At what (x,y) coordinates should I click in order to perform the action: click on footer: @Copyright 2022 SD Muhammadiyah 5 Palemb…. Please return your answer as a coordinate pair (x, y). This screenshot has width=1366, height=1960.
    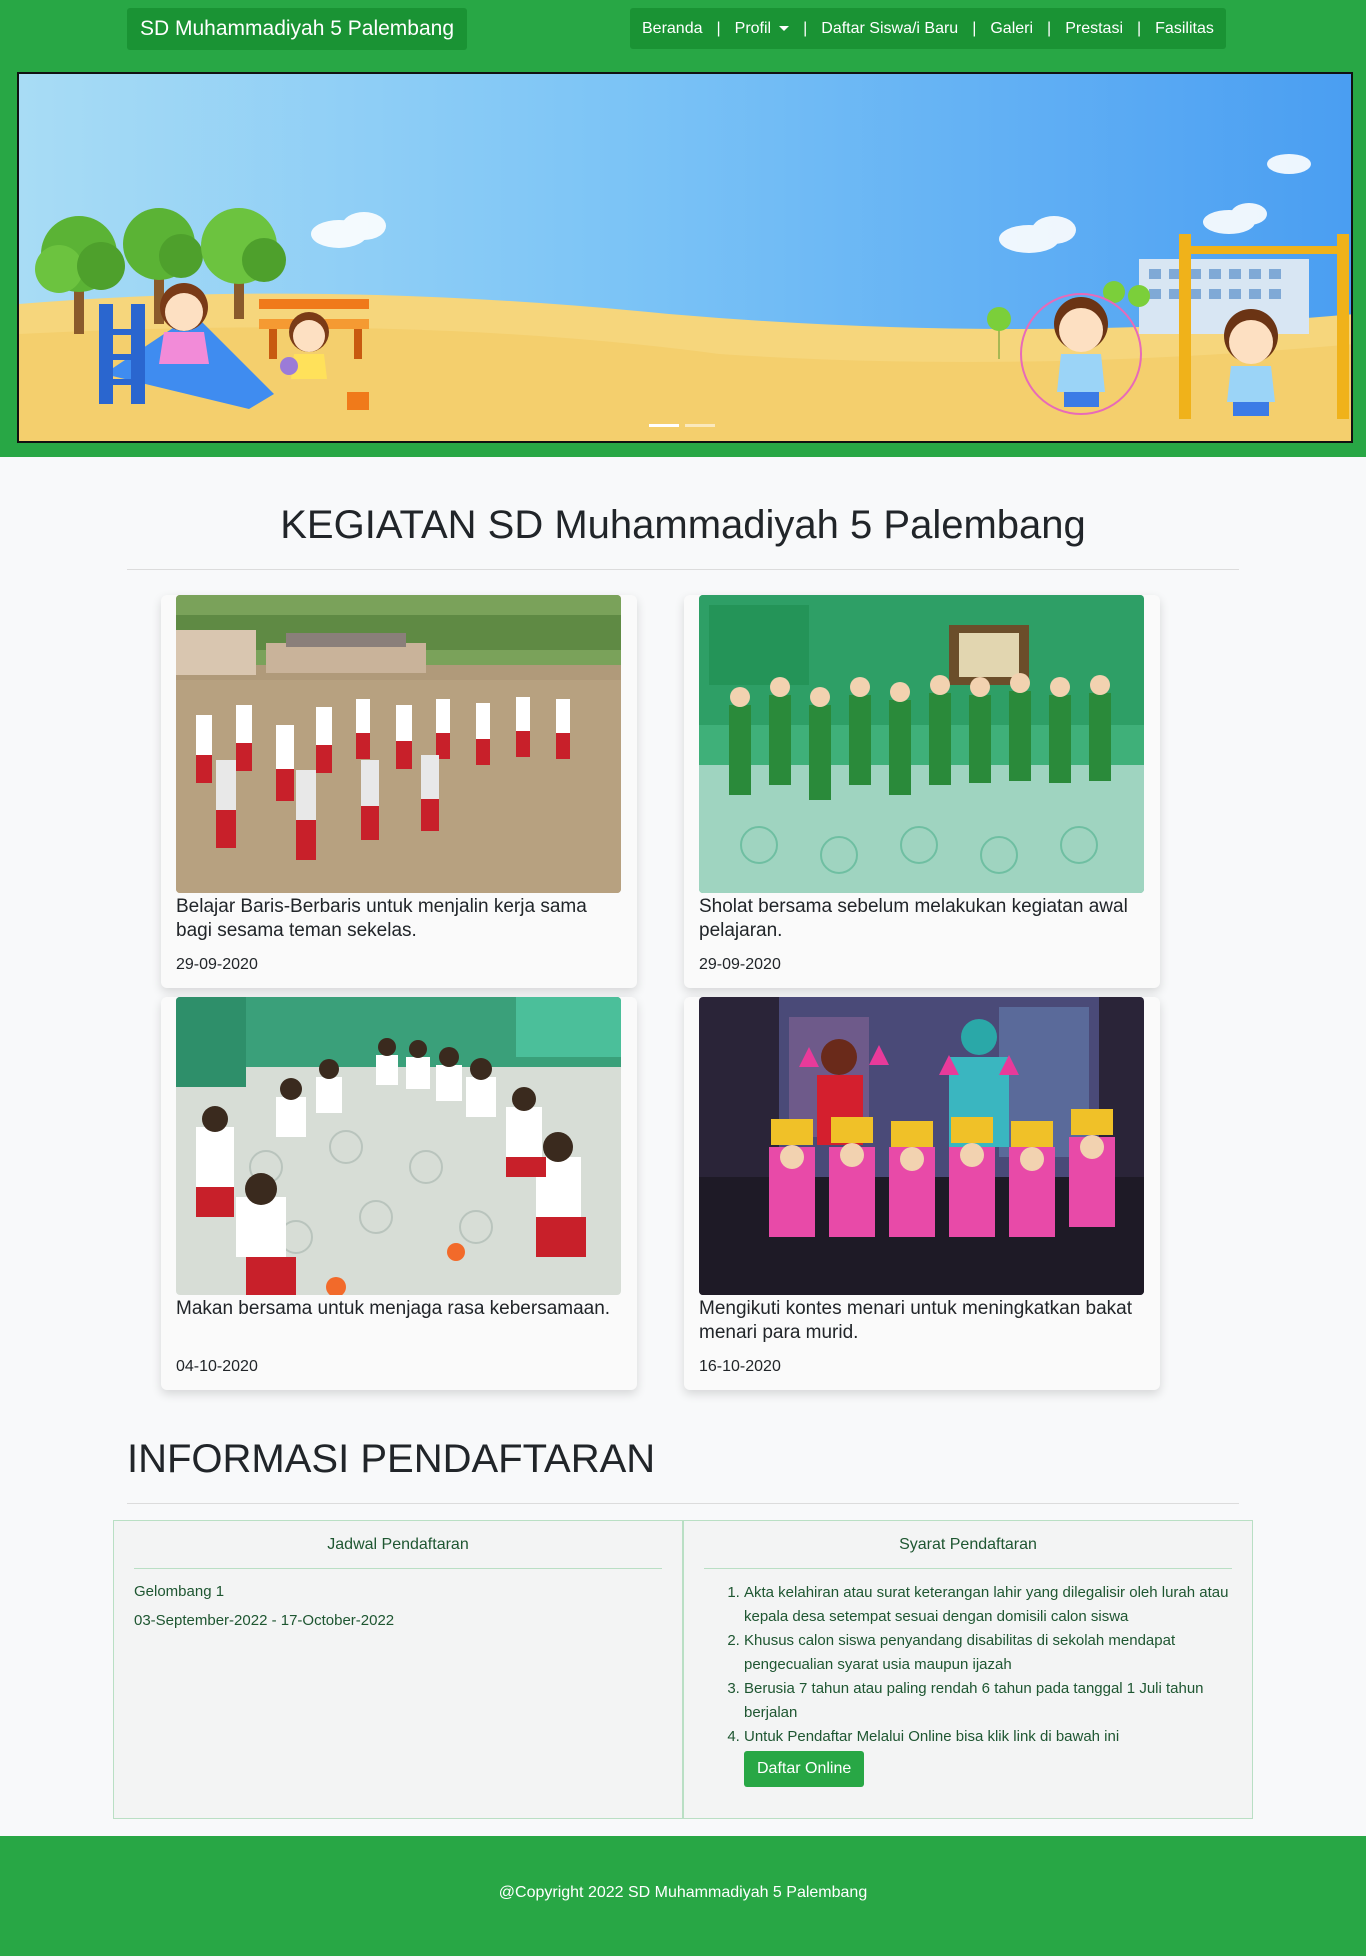
    Looking at the image, I should click on (683, 1896).